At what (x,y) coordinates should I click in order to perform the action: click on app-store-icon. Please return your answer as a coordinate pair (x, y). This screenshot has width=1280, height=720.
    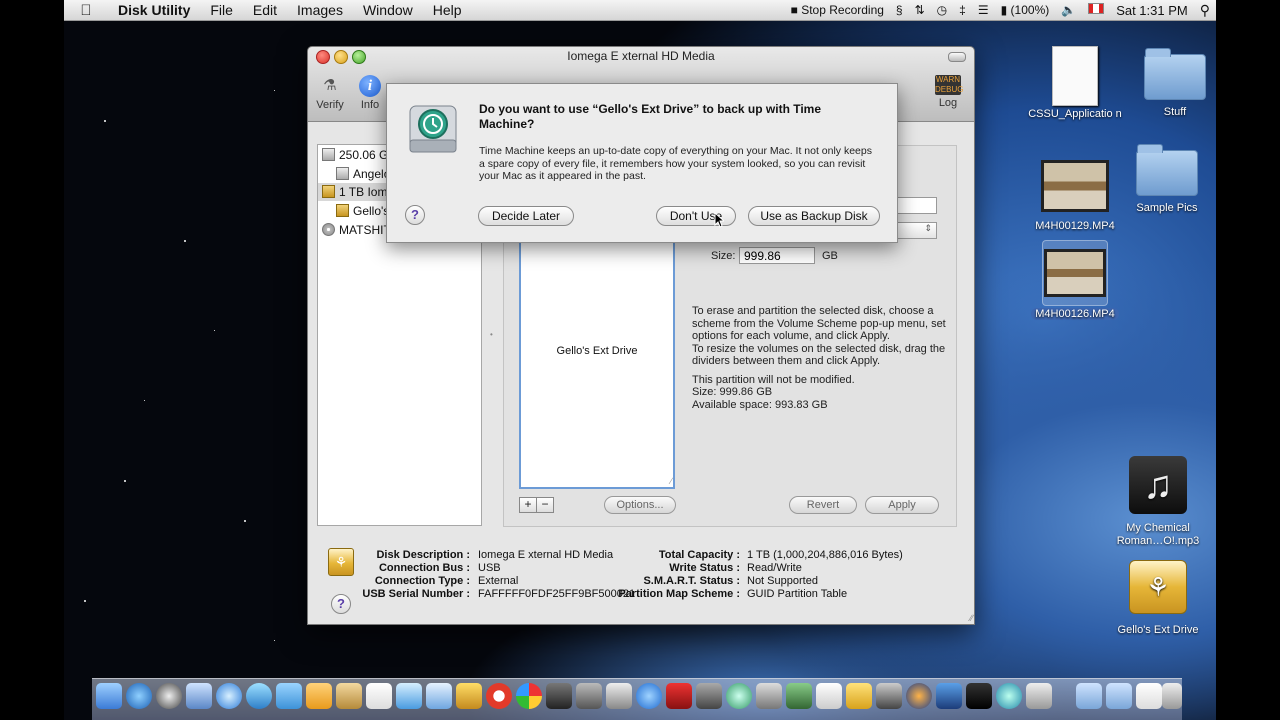
    Looking at the image, I should click on (139, 696).